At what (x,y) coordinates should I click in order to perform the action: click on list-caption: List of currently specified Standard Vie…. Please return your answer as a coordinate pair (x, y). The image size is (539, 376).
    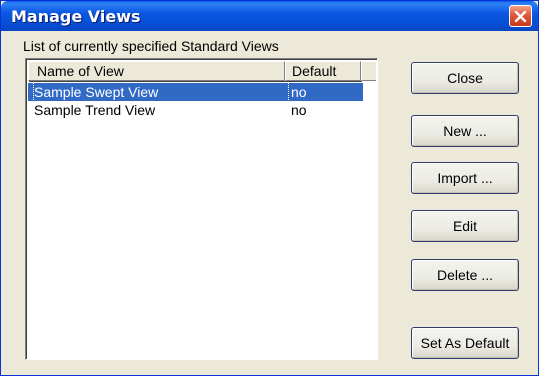
    Looking at the image, I should click on (151, 46).